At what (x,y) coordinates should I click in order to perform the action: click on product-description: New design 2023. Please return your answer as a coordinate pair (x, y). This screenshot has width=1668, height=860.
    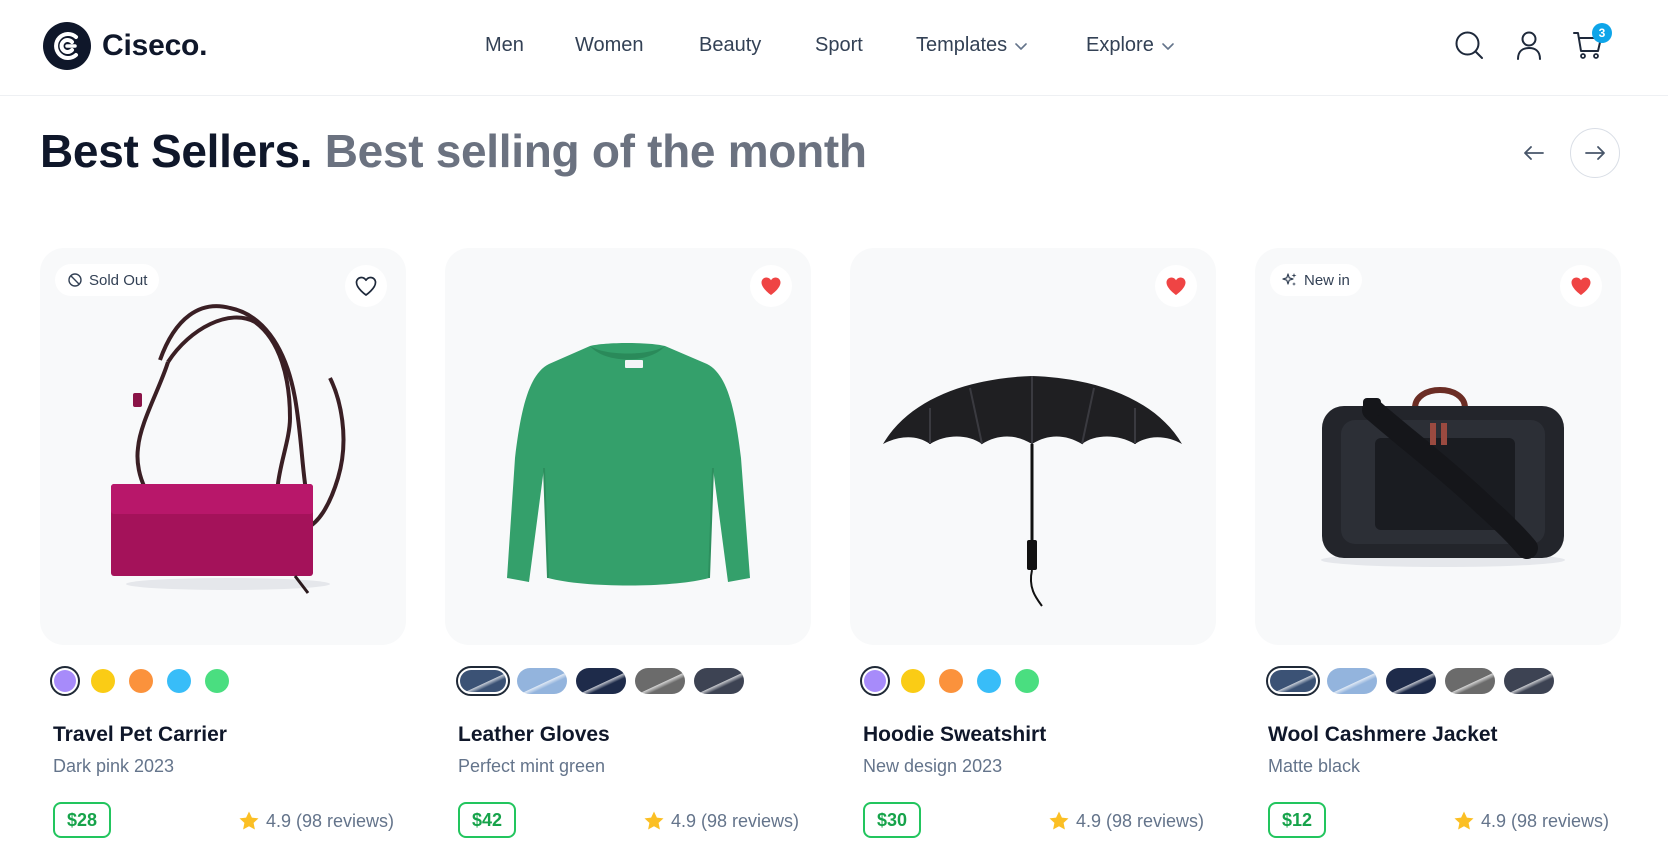
    Looking at the image, I should click on (933, 766).